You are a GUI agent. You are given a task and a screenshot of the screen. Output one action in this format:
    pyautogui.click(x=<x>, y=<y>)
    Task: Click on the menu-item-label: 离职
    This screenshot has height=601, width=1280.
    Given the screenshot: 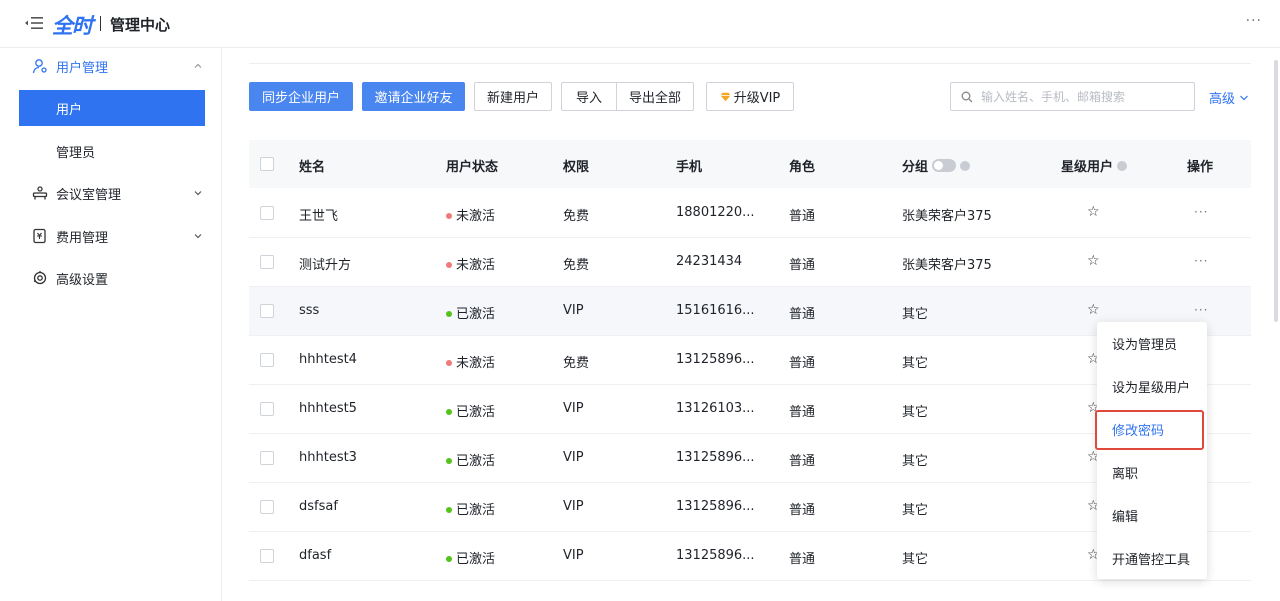 What is the action you would take?
    pyautogui.click(x=1125, y=474)
    